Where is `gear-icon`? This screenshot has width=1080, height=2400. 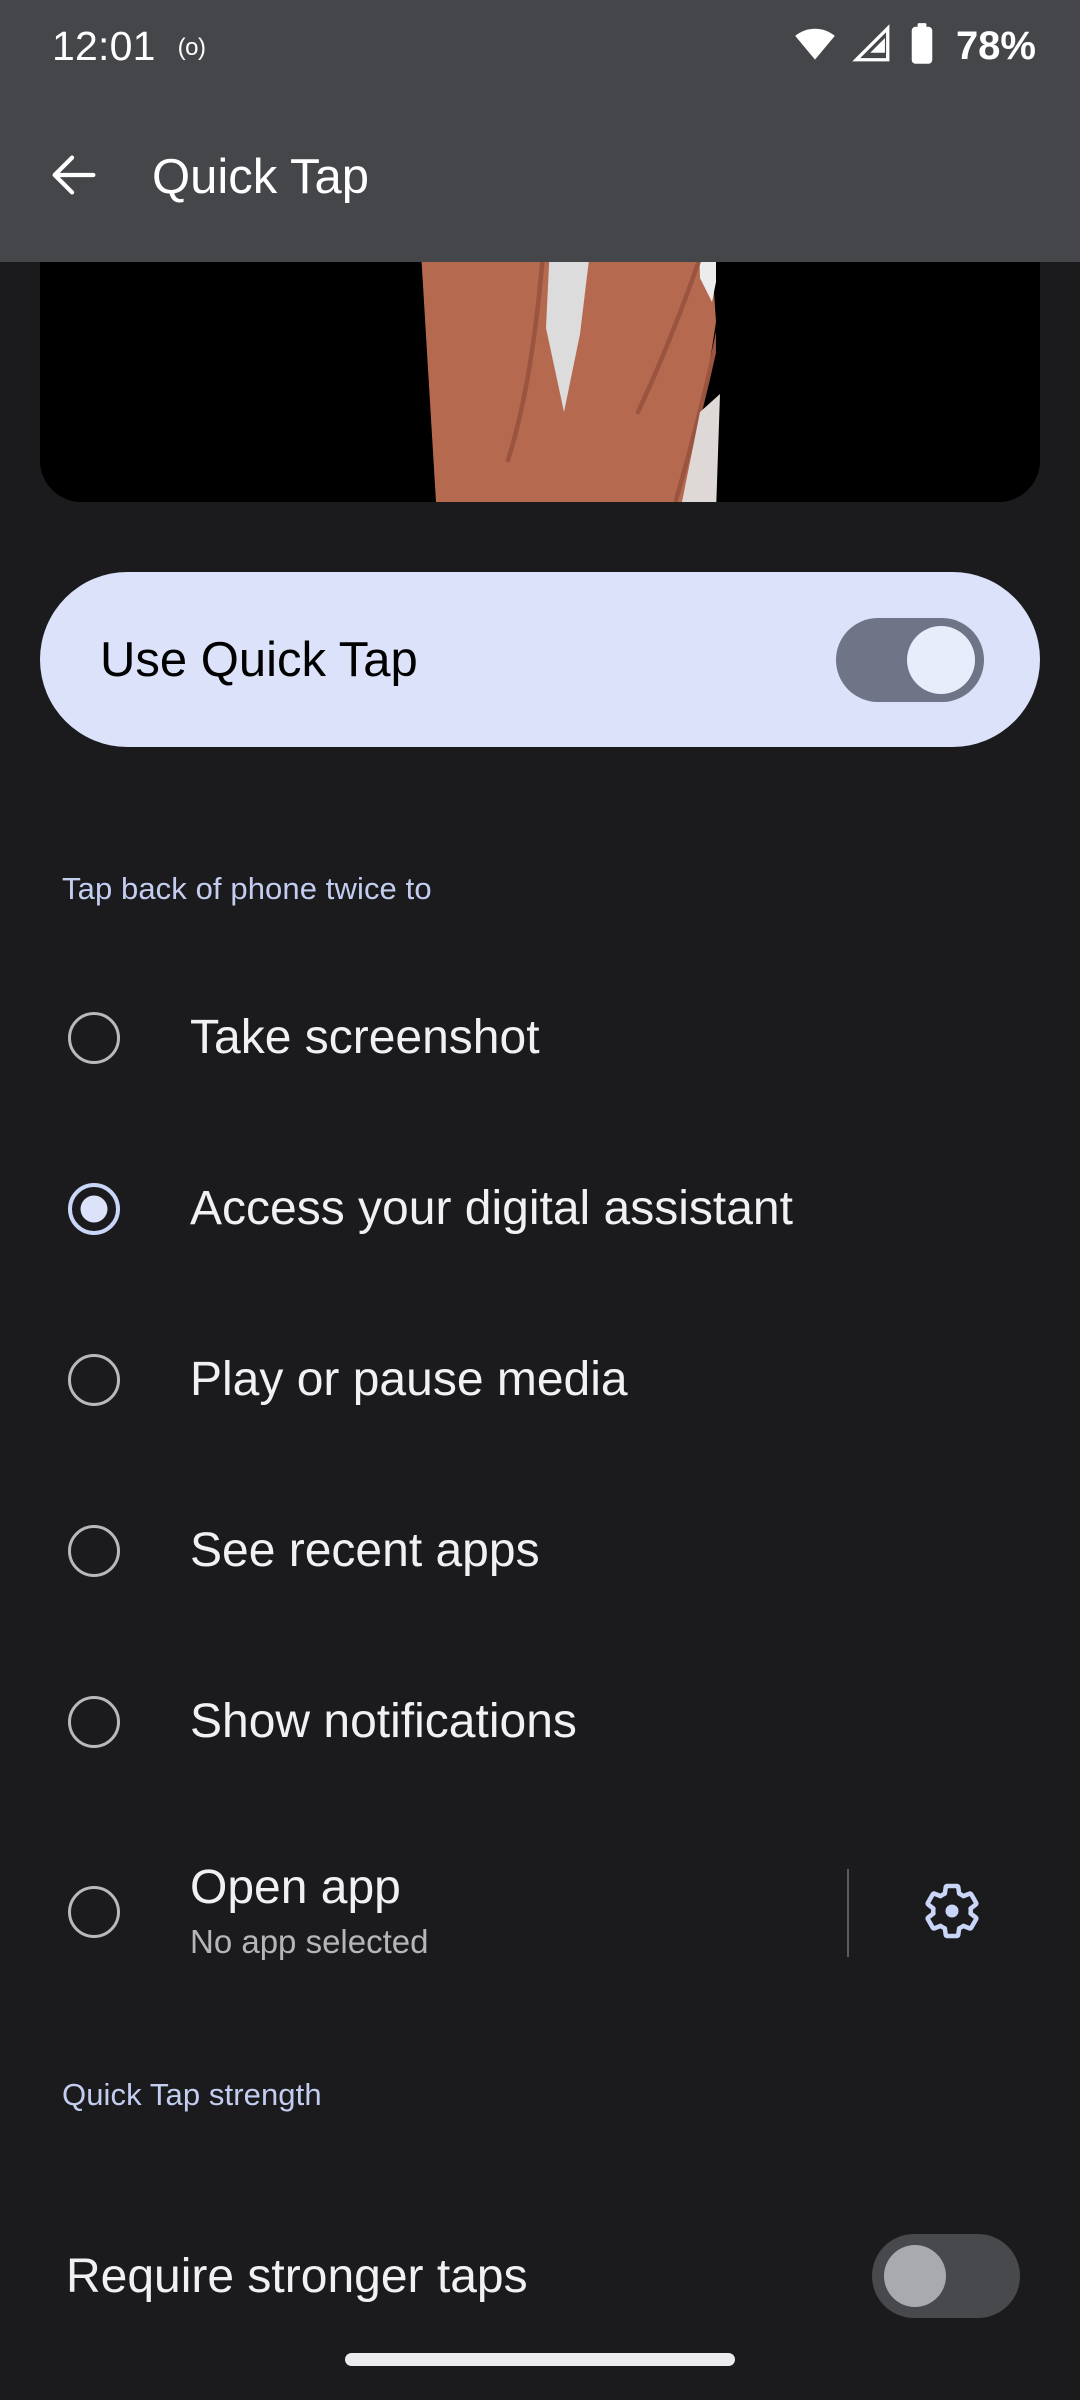 gear-icon is located at coordinates (952, 1913).